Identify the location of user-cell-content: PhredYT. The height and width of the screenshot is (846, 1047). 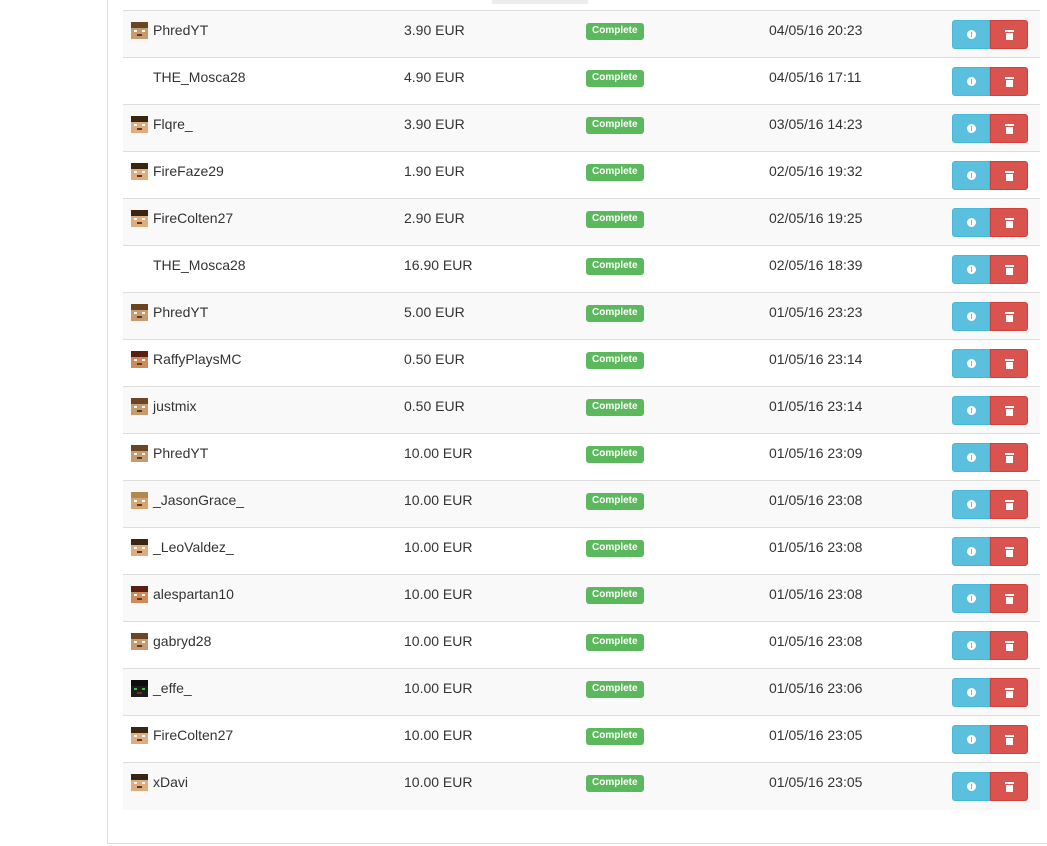
(263, 312).